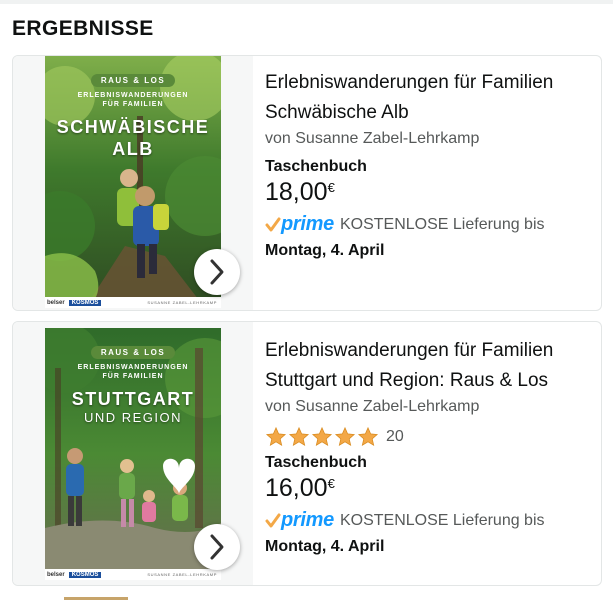 The image size is (613, 600). I want to click on price-value: 16,00, so click(296, 488).